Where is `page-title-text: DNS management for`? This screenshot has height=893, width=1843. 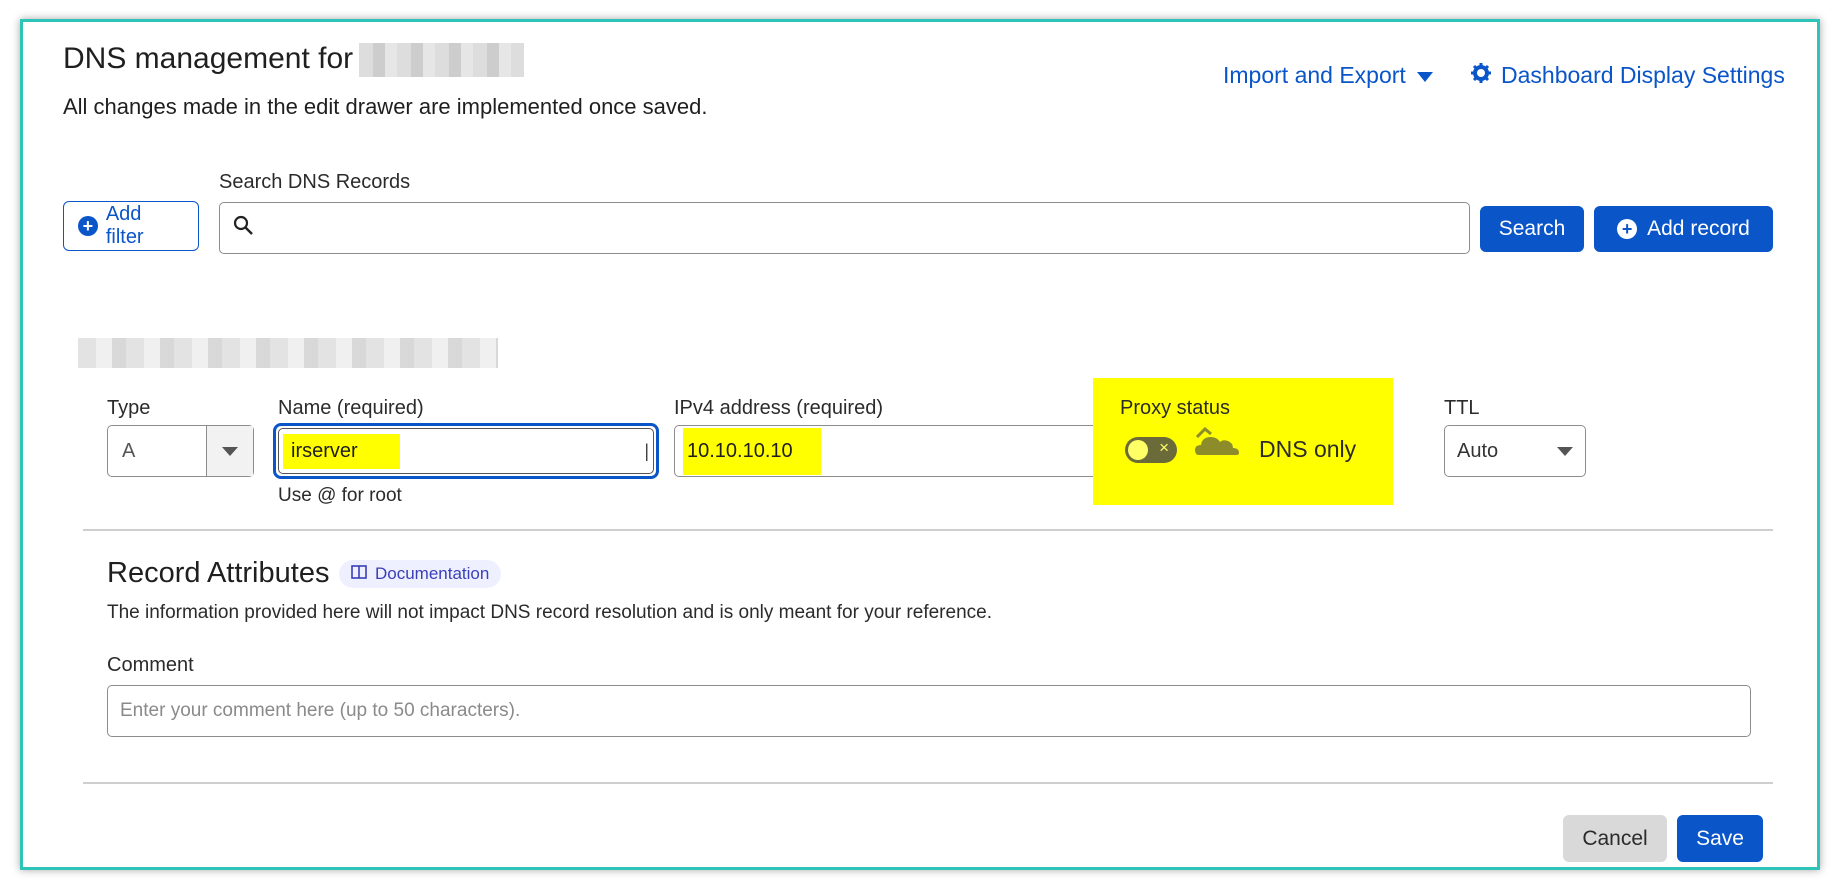
page-title-text: DNS management for is located at coordinates (208, 58).